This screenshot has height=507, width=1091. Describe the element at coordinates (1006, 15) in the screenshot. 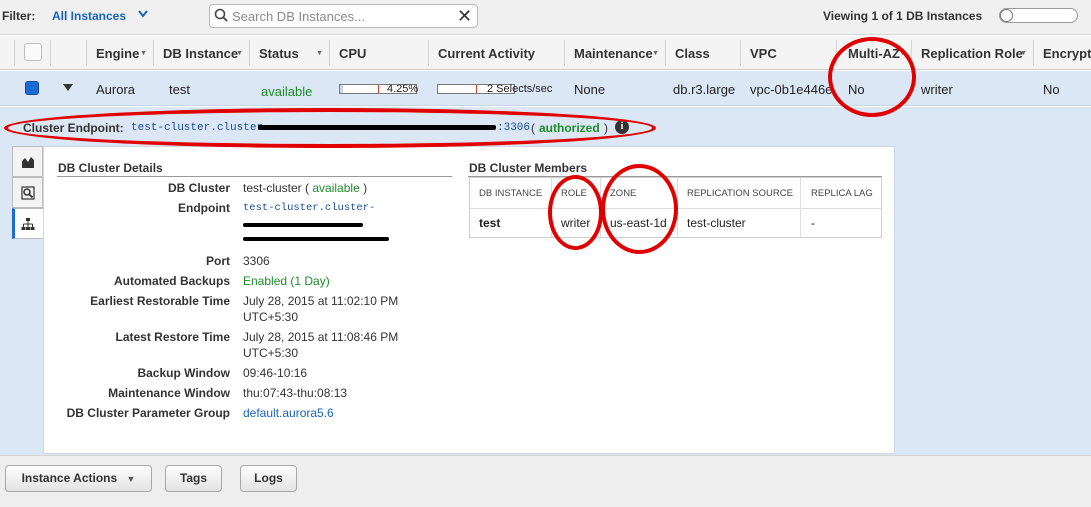

I see `toggle-knob` at that location.